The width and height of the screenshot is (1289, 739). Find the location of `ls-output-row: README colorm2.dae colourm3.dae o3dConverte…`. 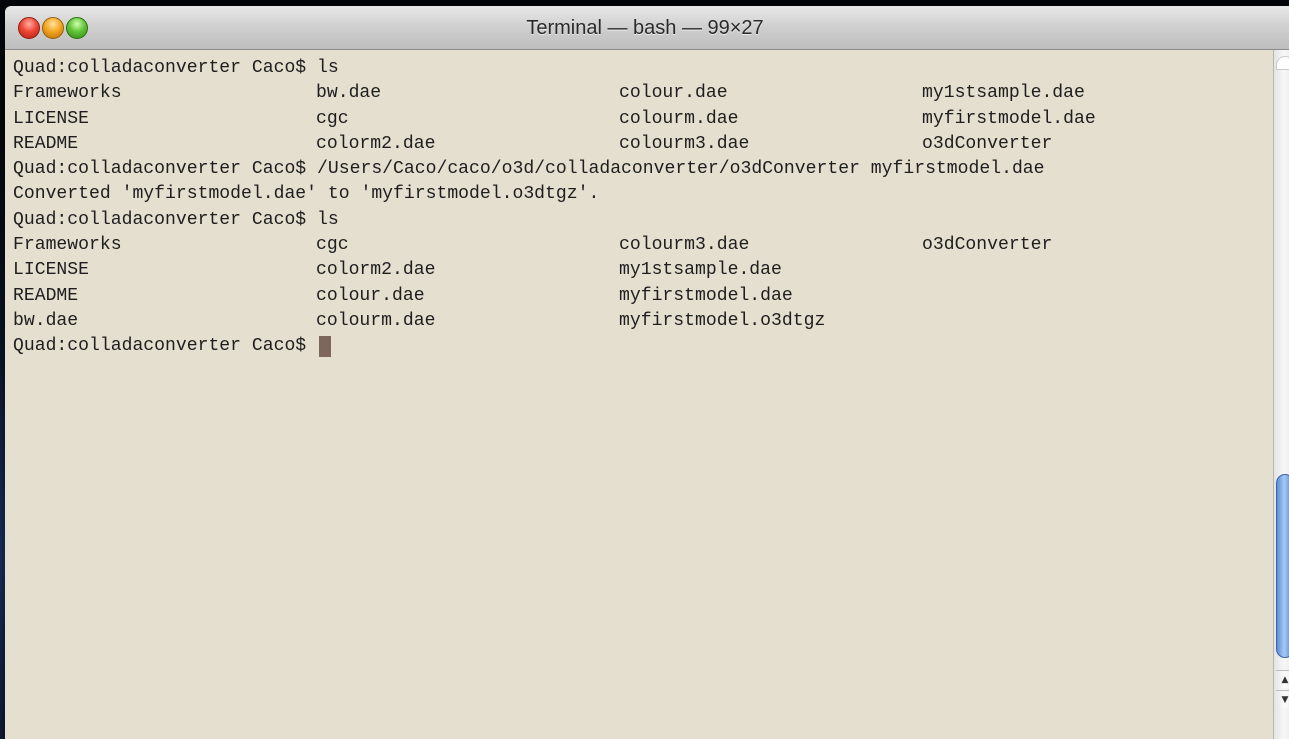

ls-output-row: README colorm2.dae colourm3.dae o3dConverte… is located at coordinates (643, 144).